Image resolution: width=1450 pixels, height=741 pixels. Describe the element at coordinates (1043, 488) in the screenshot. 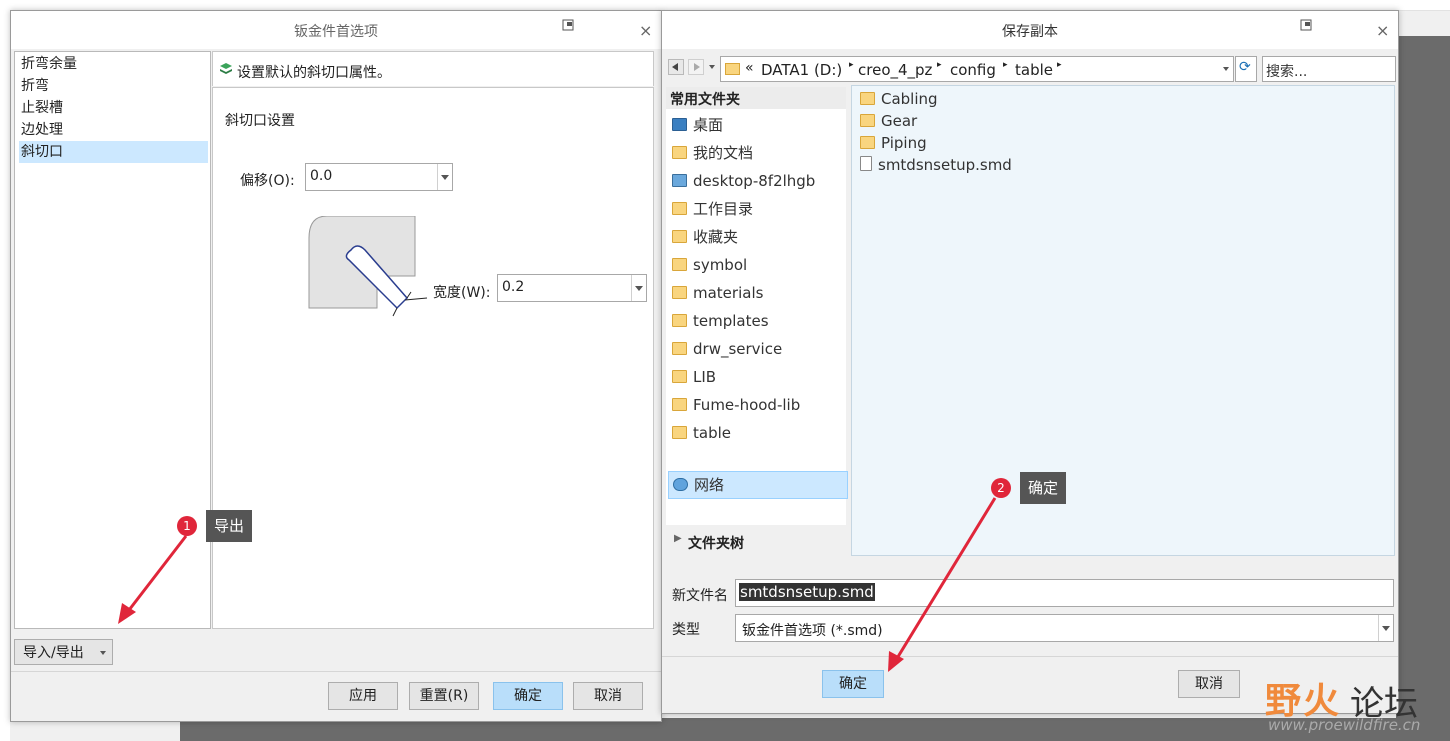

I see `callout-2-label: 确定` at that location.